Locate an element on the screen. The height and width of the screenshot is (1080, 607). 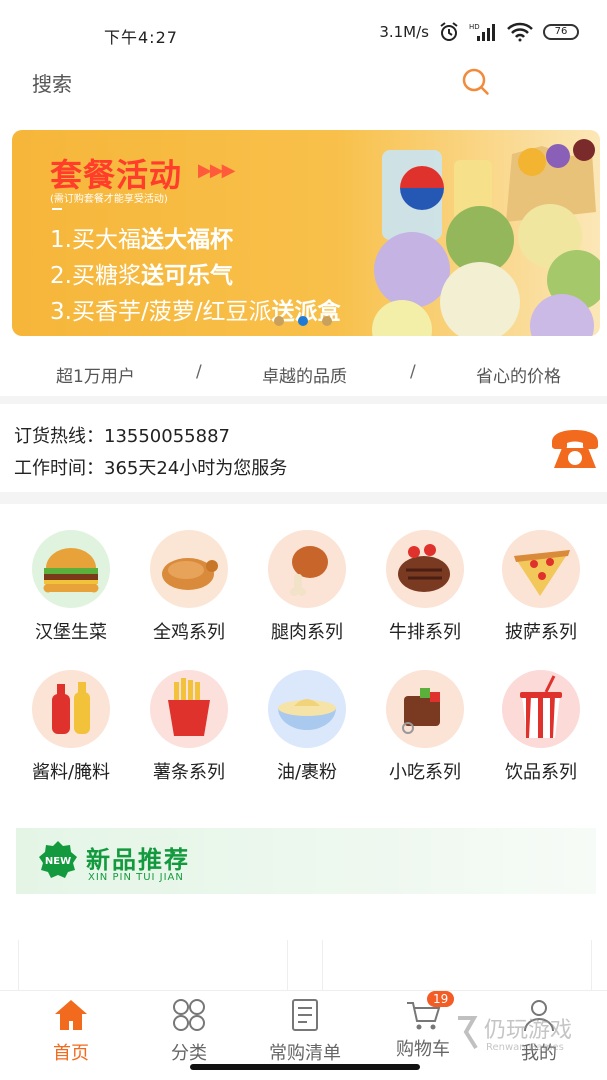
list-icon is located at coordinates (305, 1015).